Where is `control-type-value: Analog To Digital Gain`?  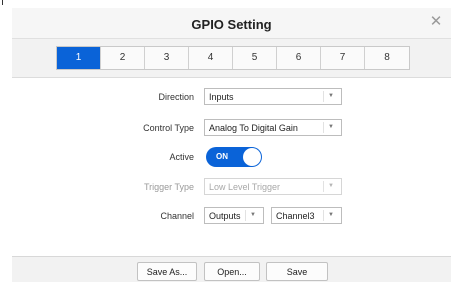 control-type-value: Analog To Digital Gain is located at coordinates (253, 128).